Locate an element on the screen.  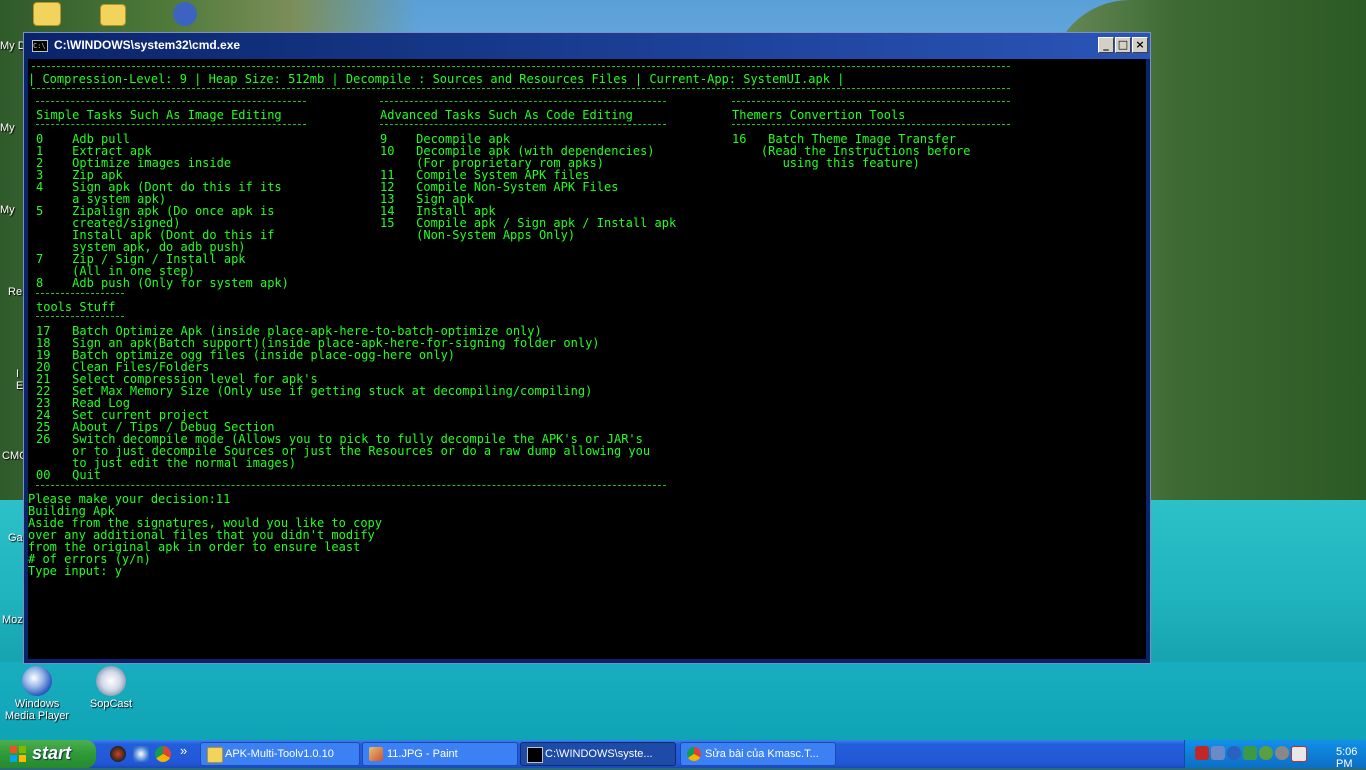
desktop-edge-label: Moz is located at coordinates (12, 620).